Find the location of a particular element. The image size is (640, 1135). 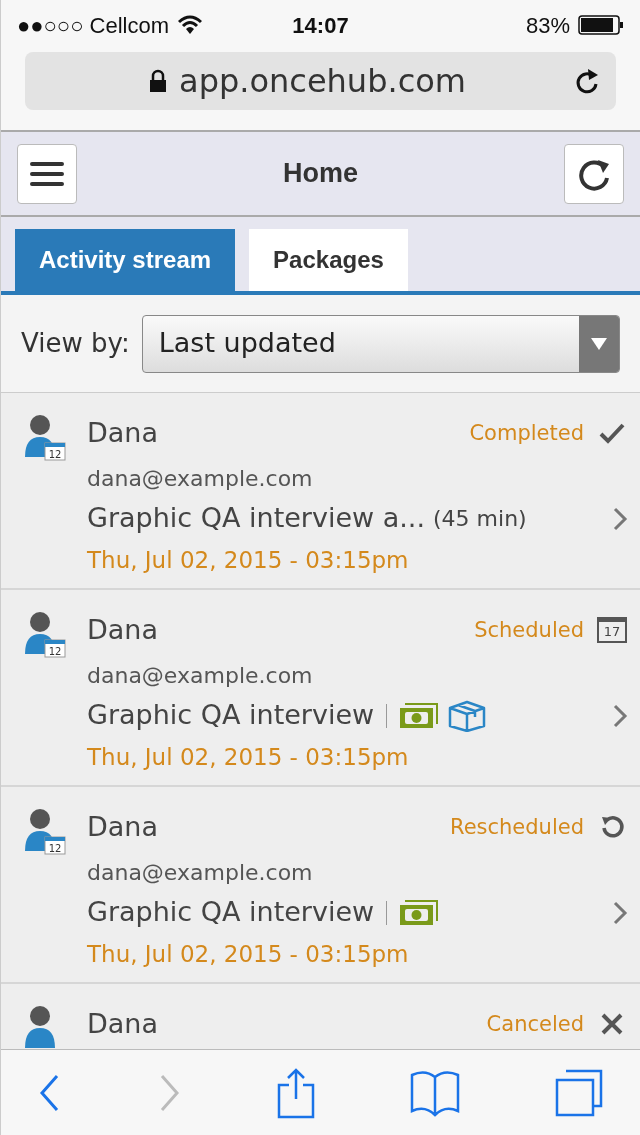

share-icon is located at coordinates (295, 1092).